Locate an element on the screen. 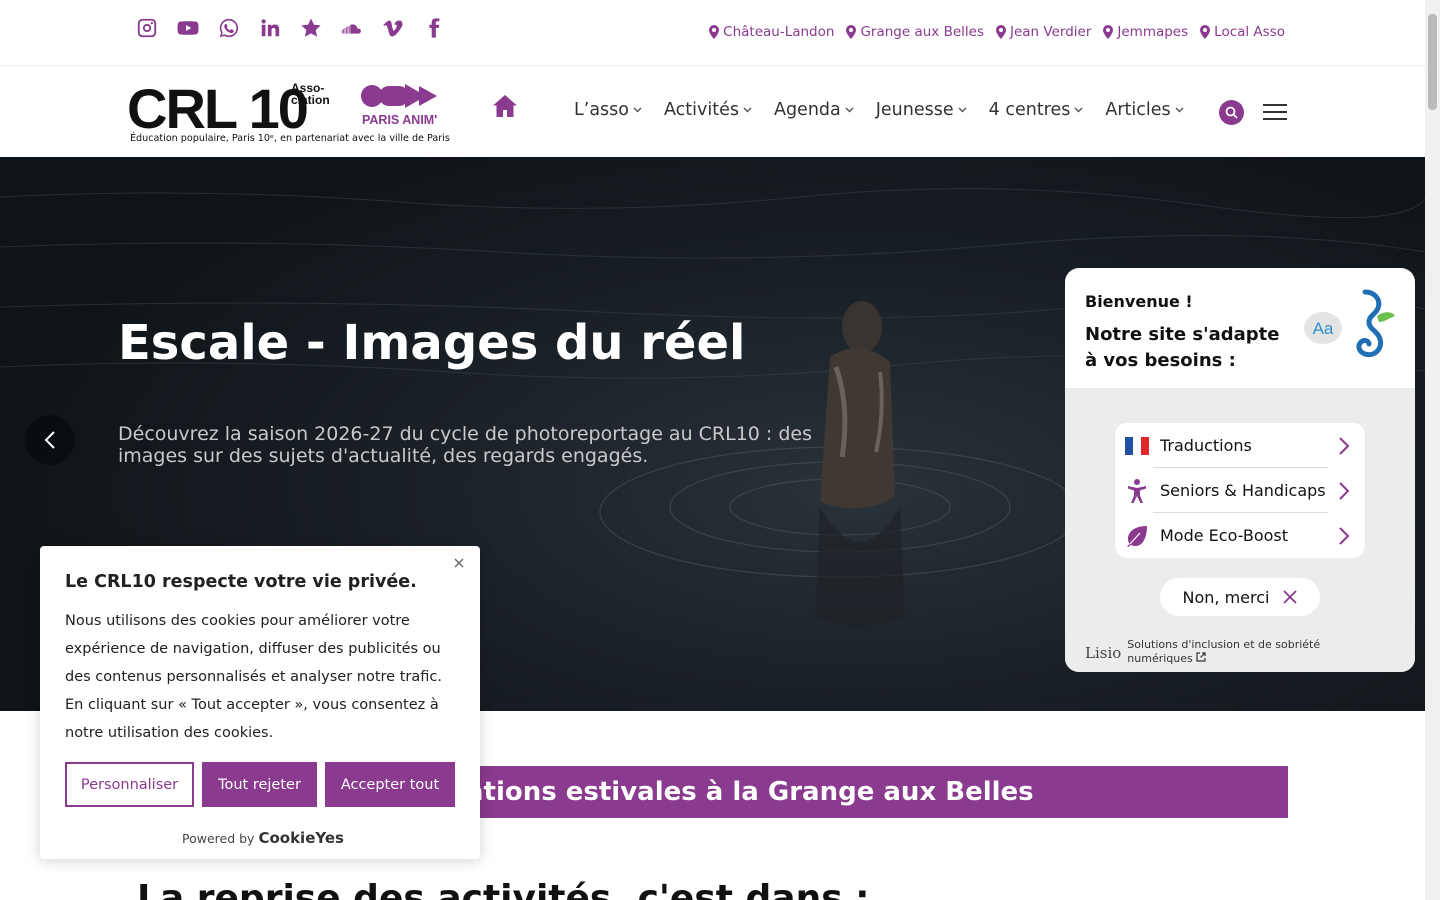 The image size is (1440, 900). hamburger-menu-icon is located at coordinates (1275, 112).